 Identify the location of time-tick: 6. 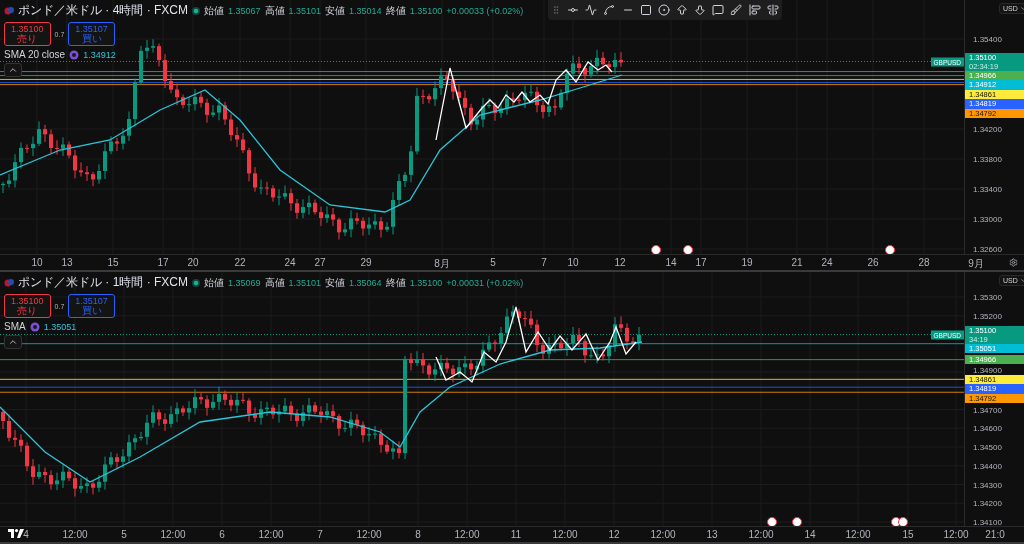
(222, 534).